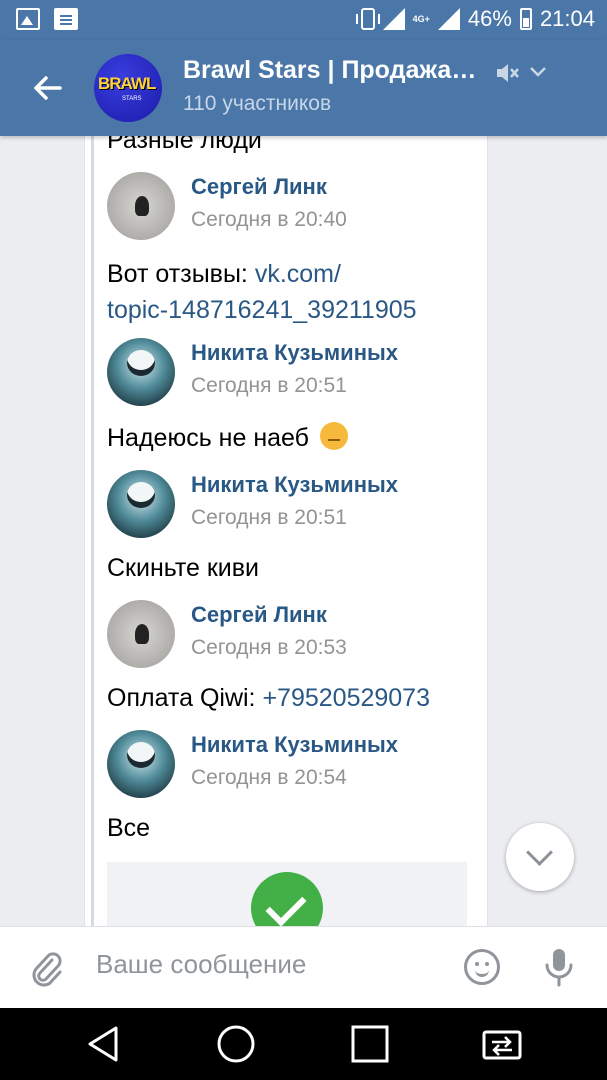 This screenshot has width=607, height=1080. What do you see at coordinates (236, 1044) in the screenshot?
I see `home-nav-icon` at bounding box center [236, 1044].